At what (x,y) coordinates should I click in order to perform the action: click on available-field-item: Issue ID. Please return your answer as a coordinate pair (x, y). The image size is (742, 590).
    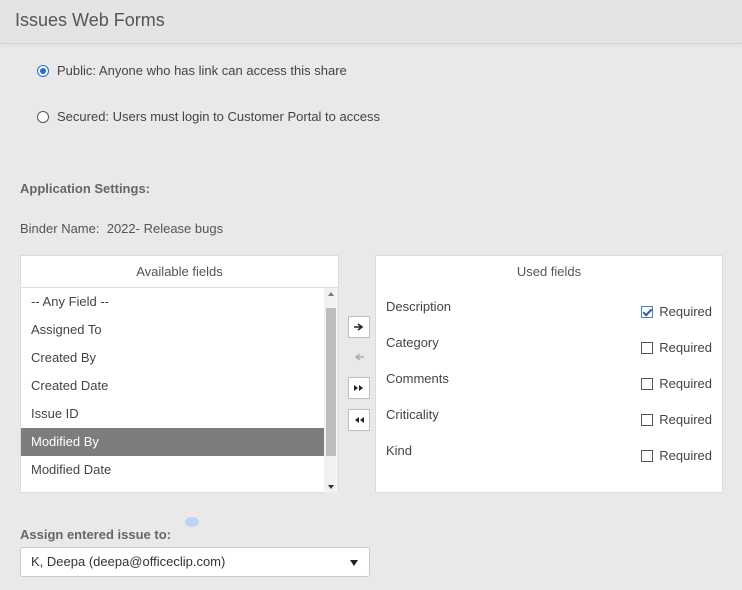
    Looking at the image, I should click on (172, 414).